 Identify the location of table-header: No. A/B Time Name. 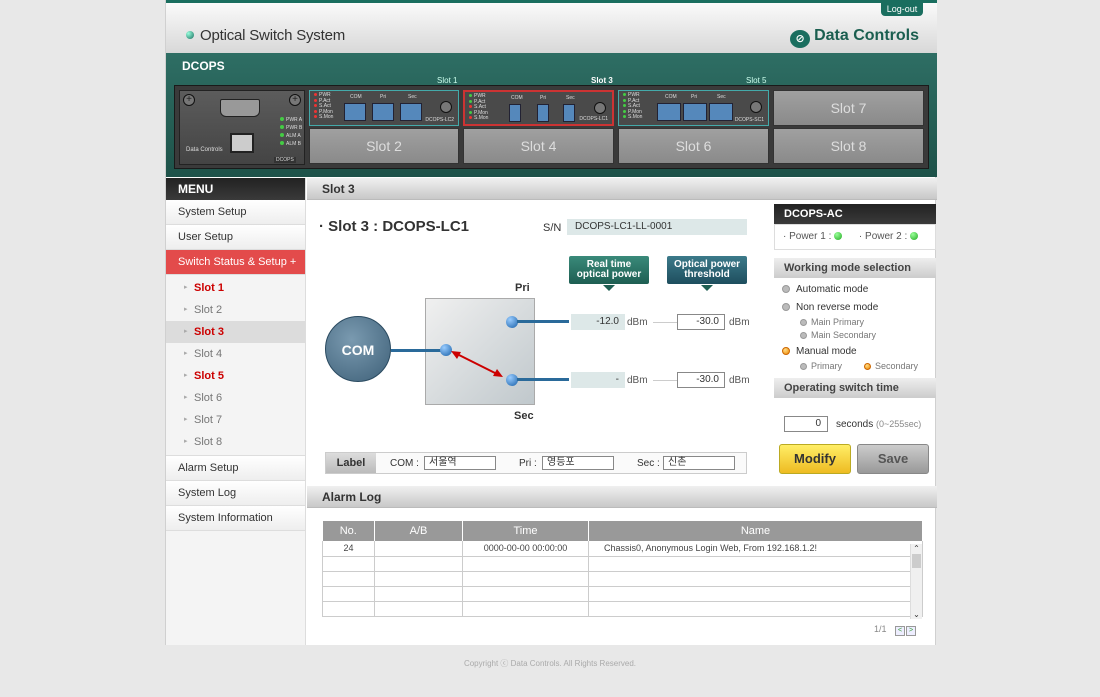
(622, 531).